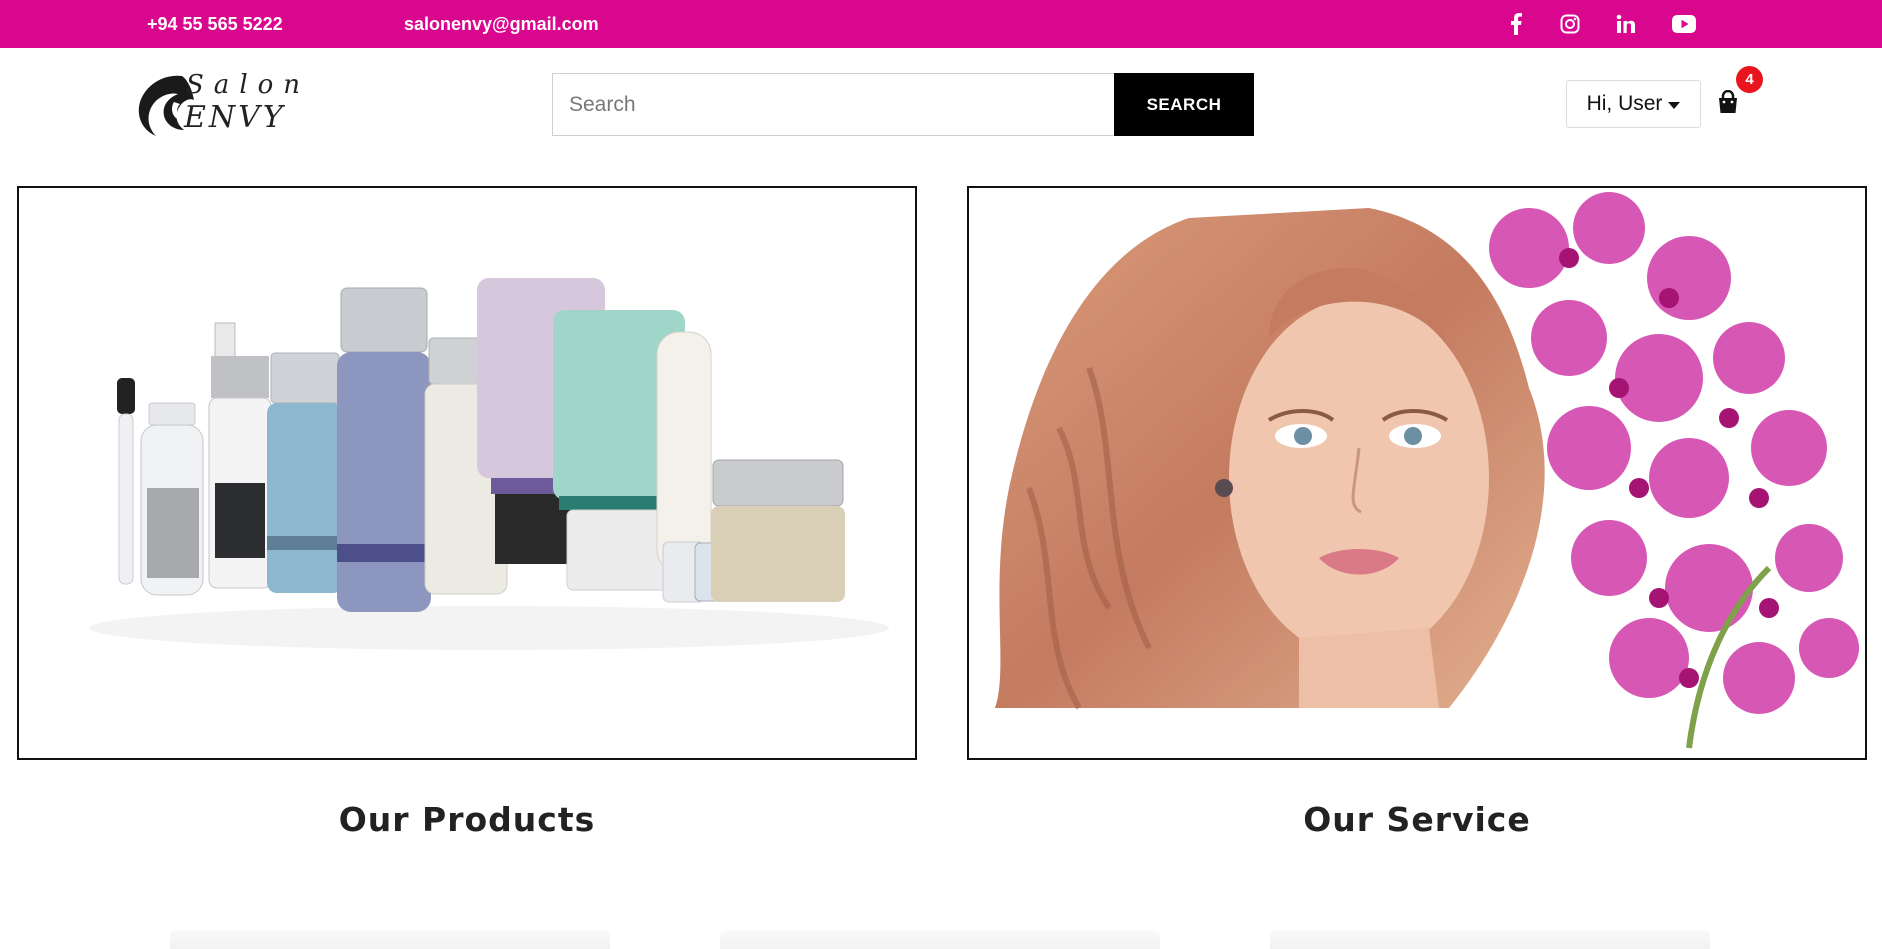  Describe the element at coordinates (833, 104) in the screenshot. I see `search-input` at that location.